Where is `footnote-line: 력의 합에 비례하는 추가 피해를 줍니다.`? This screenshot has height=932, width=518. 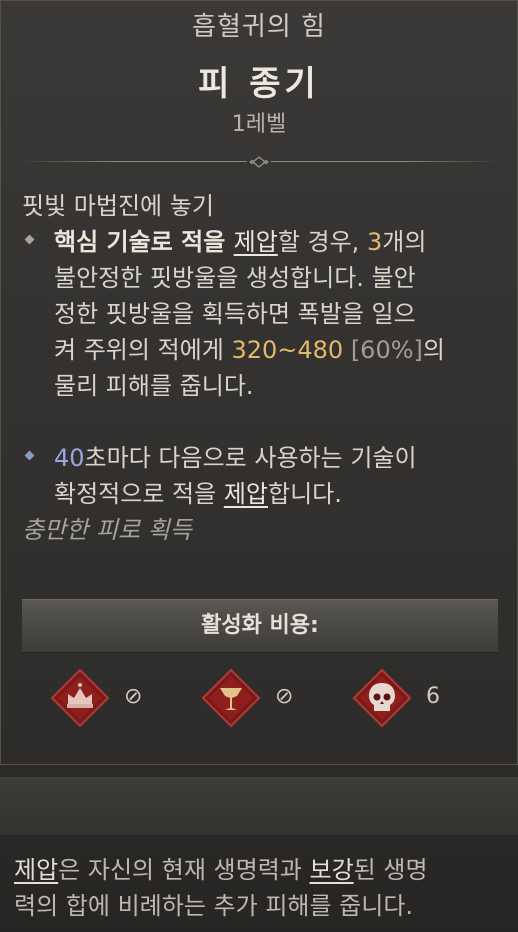 footnote-line: 력의 합에 비례하는 추가 피해를 줍니다. is located at coordinates (214, 906).